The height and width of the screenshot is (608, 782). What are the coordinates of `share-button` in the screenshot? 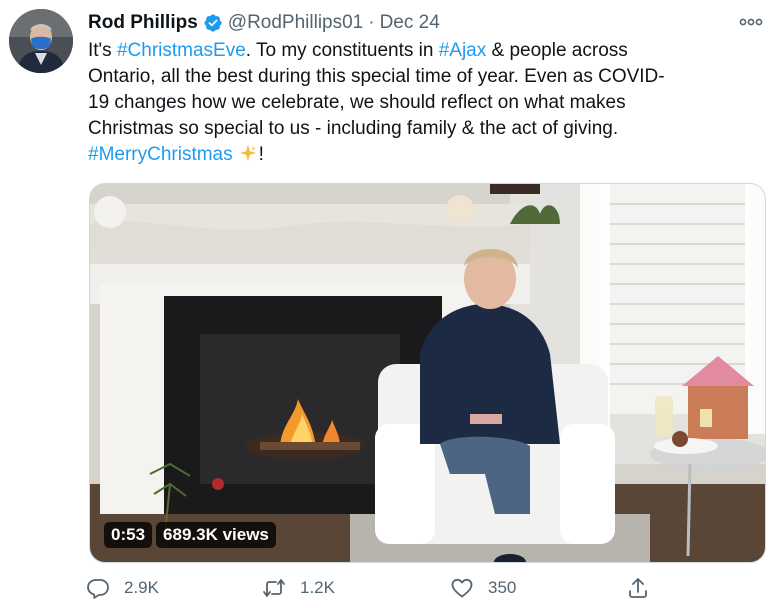 It's located at (645, 588).